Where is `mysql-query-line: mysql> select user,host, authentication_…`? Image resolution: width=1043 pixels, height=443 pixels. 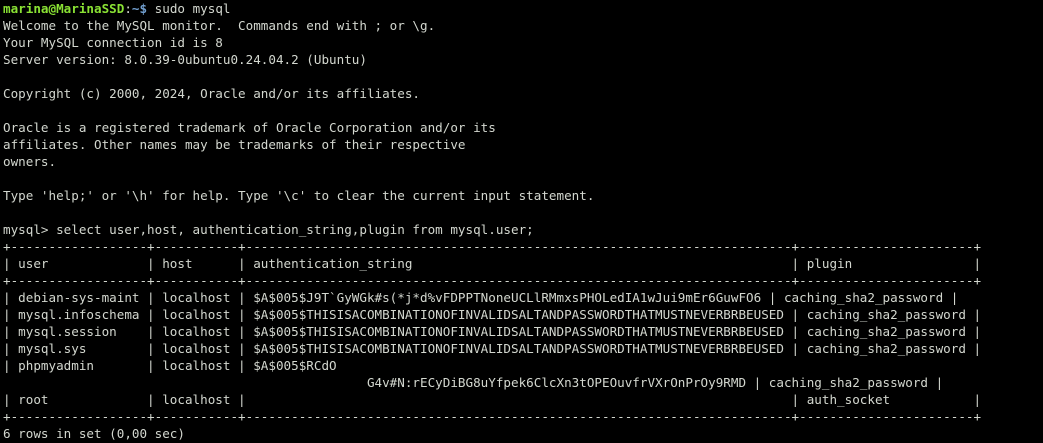 mysql-query-line: mysql> select user,host, authentication_… is located at coordinates (268, 229).